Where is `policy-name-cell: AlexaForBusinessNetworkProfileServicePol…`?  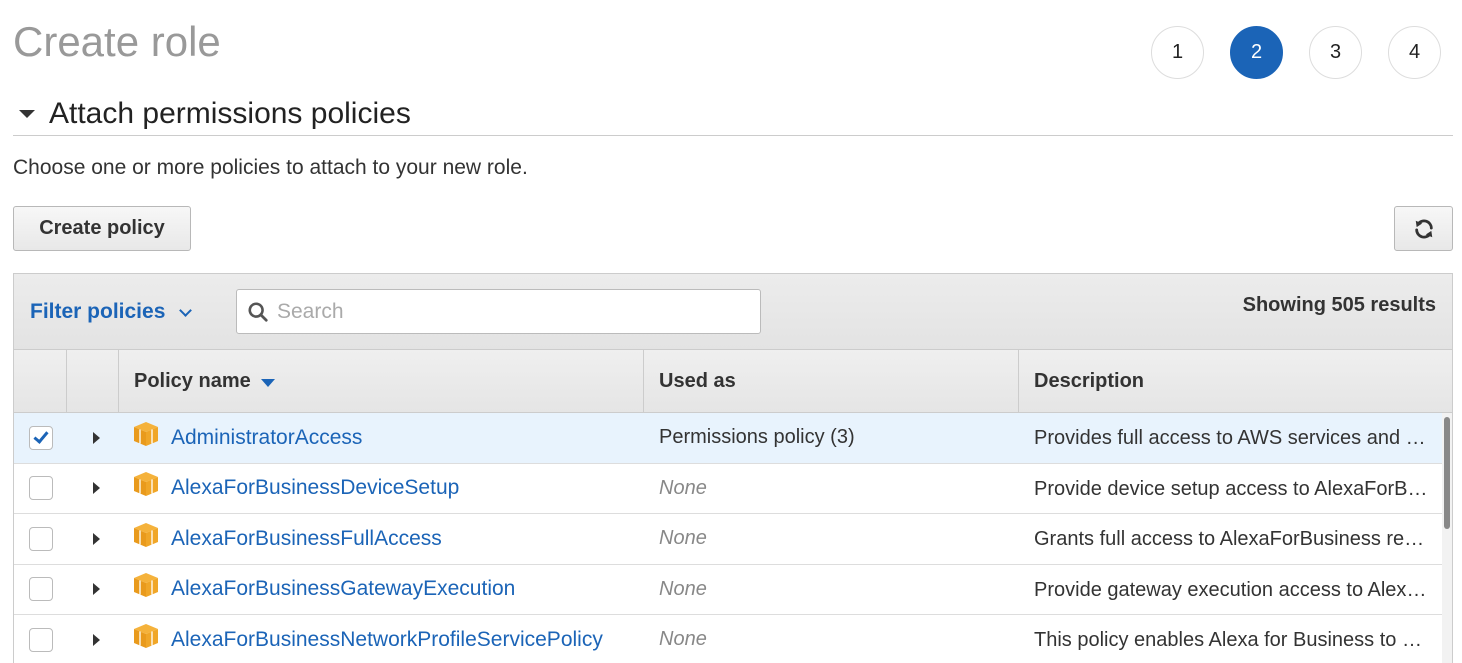
policy-name-cell: AlexaForBusinessNetworkProfileServicePol… is located at coordinates (381, 639).